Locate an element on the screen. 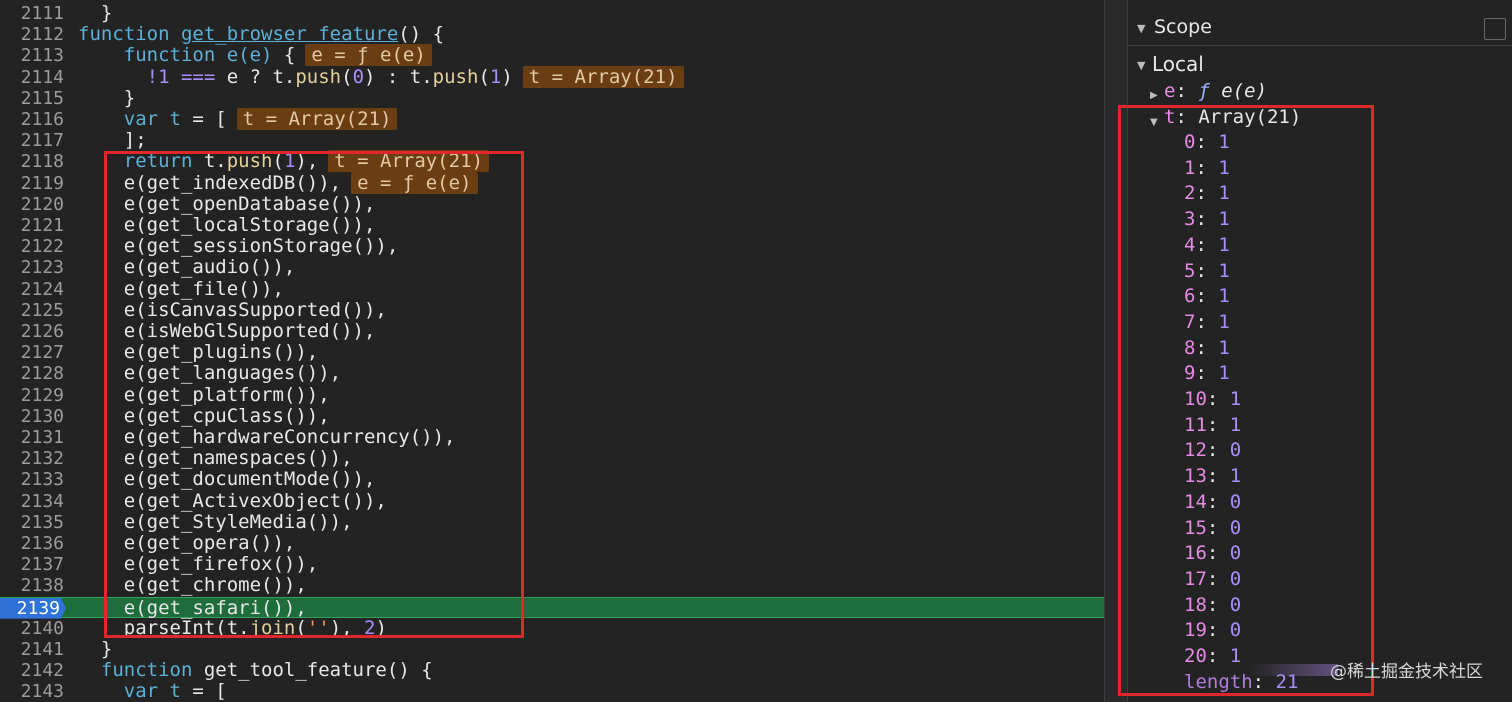  array-value: 1 is located at coordinates (1224, 347).